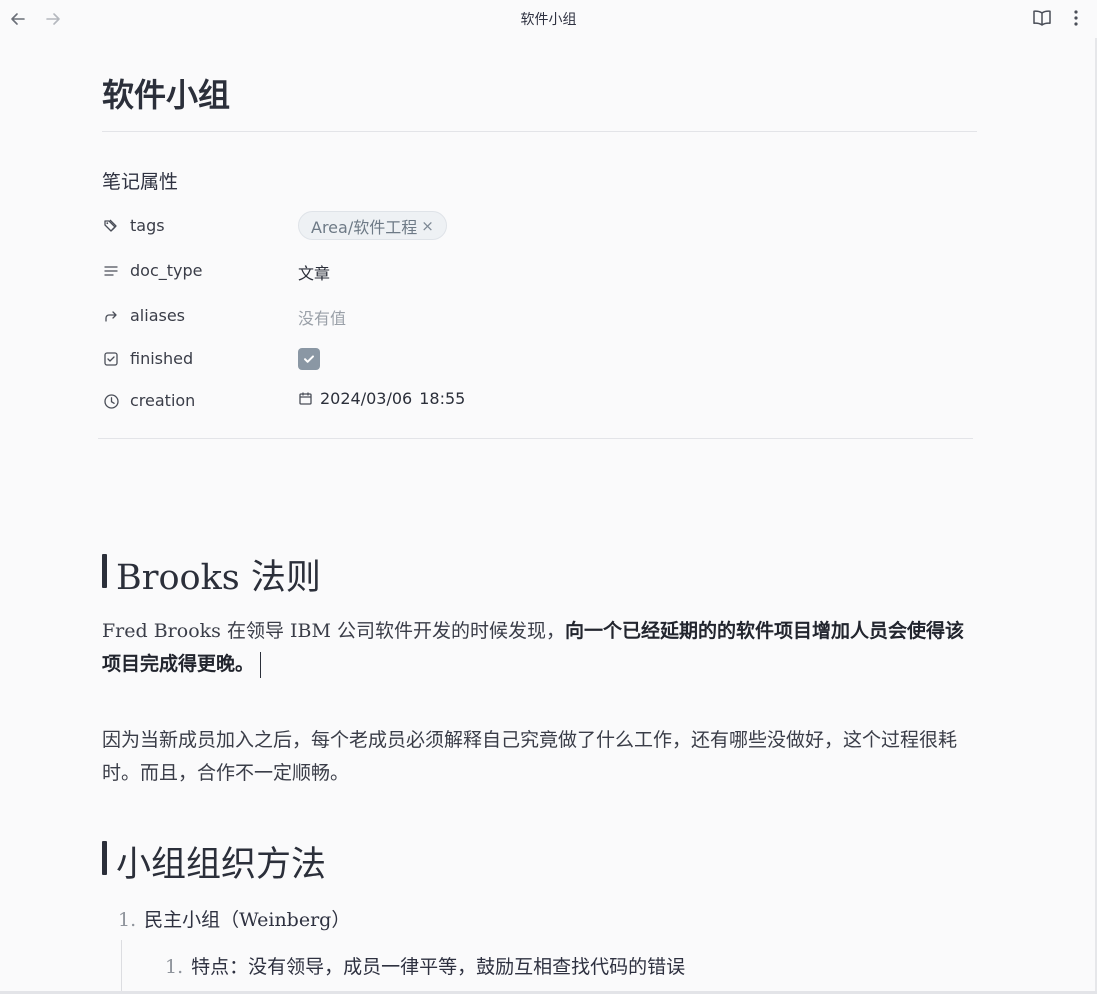 This screenshot has width=1097, height=994. Describe the element at coordinates (305, 398) in the screenshot. I see `calendar-icon` at that location.